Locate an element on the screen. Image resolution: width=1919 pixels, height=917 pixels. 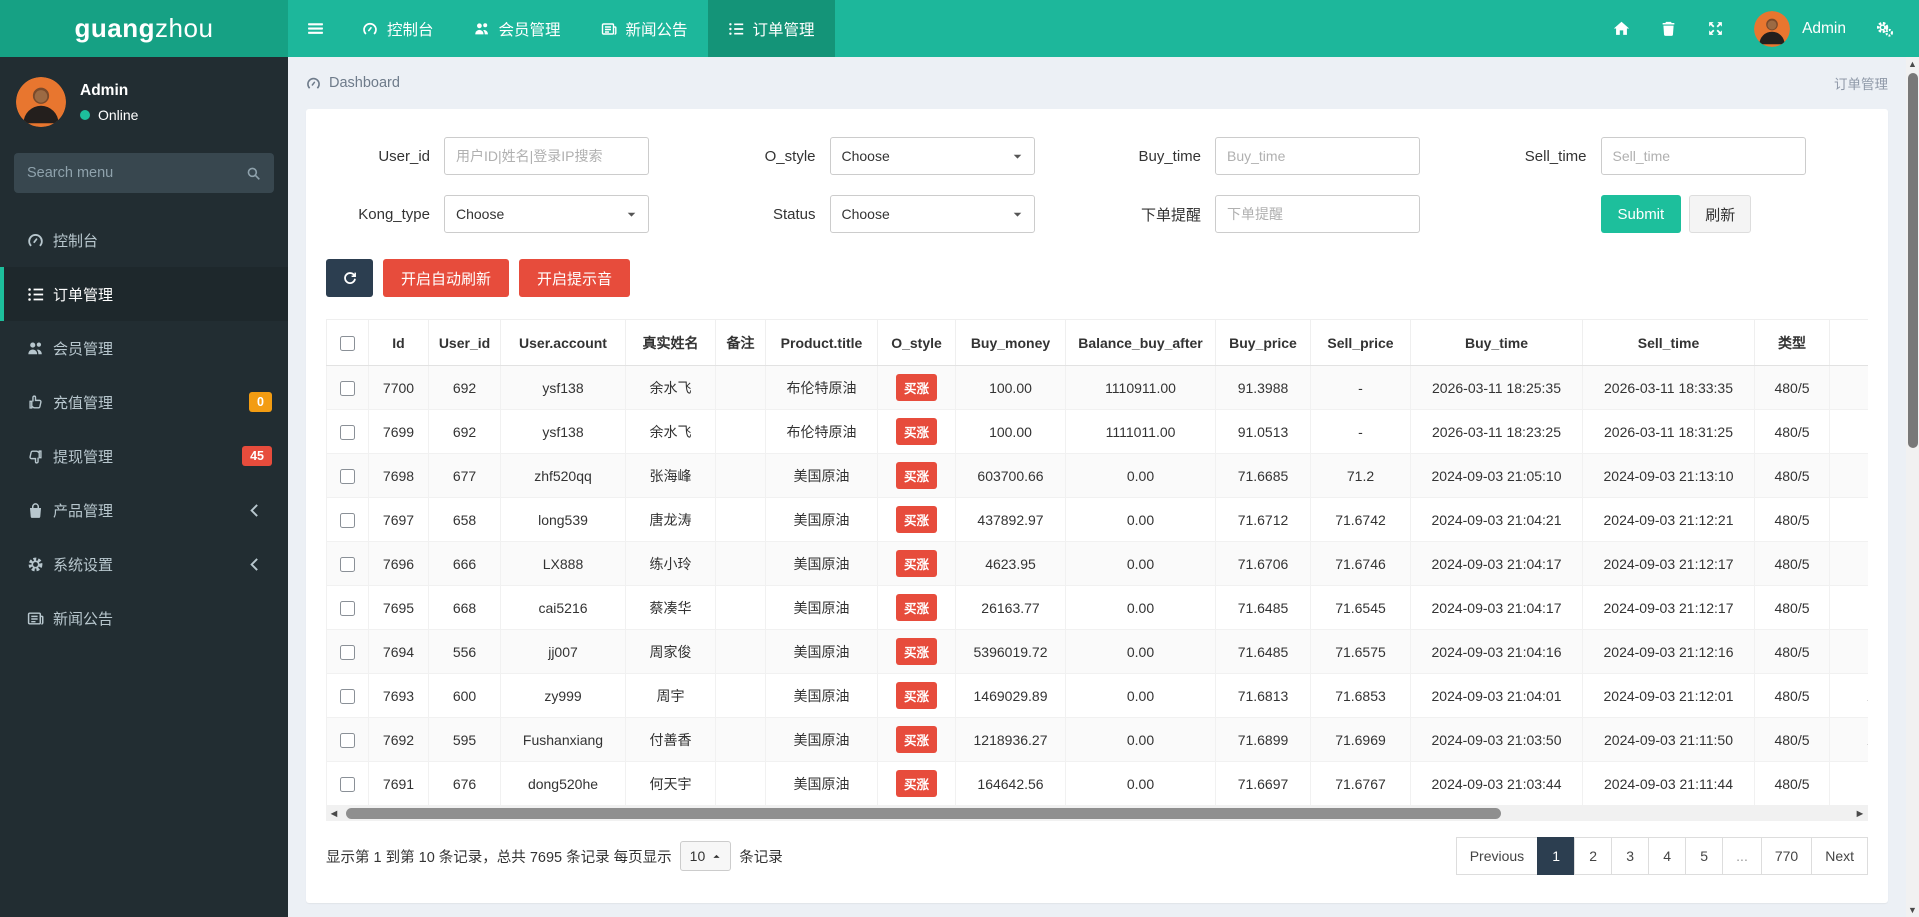
table-cell: 7699 is located at coordinates (398, 431).